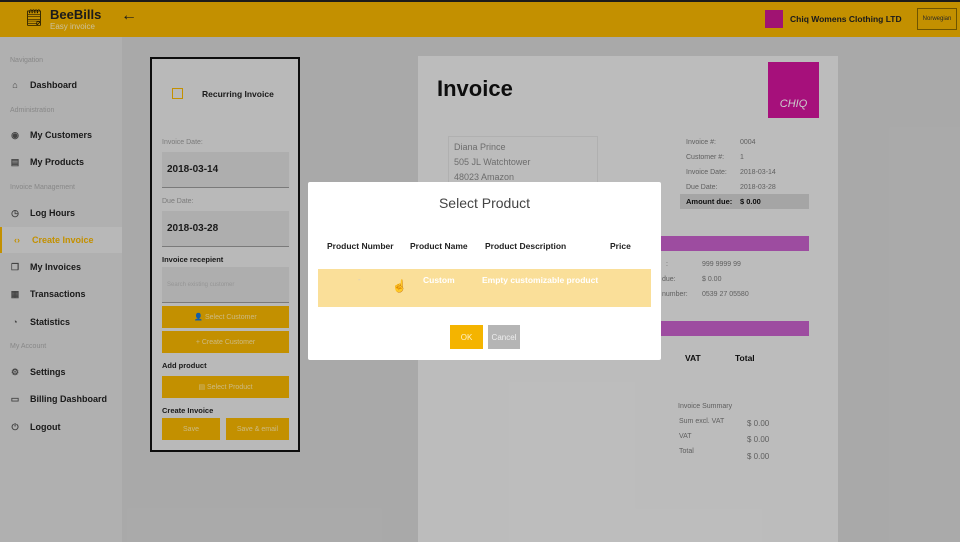  What do you see at coordinates (466, 337) in the screenshot?
I see `ok-button: OK` at bounding box center [466, 337].